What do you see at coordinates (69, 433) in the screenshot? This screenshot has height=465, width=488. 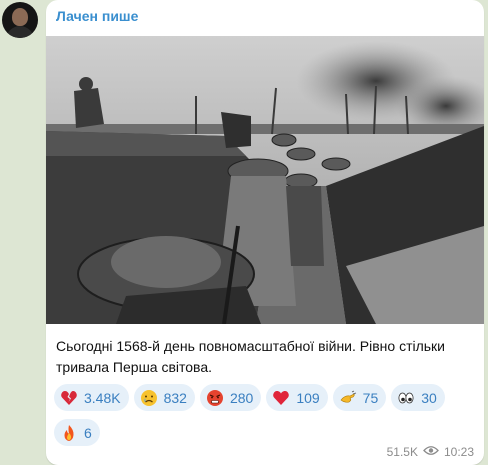 I see `fire-icon` at bounding box center [69, 433].